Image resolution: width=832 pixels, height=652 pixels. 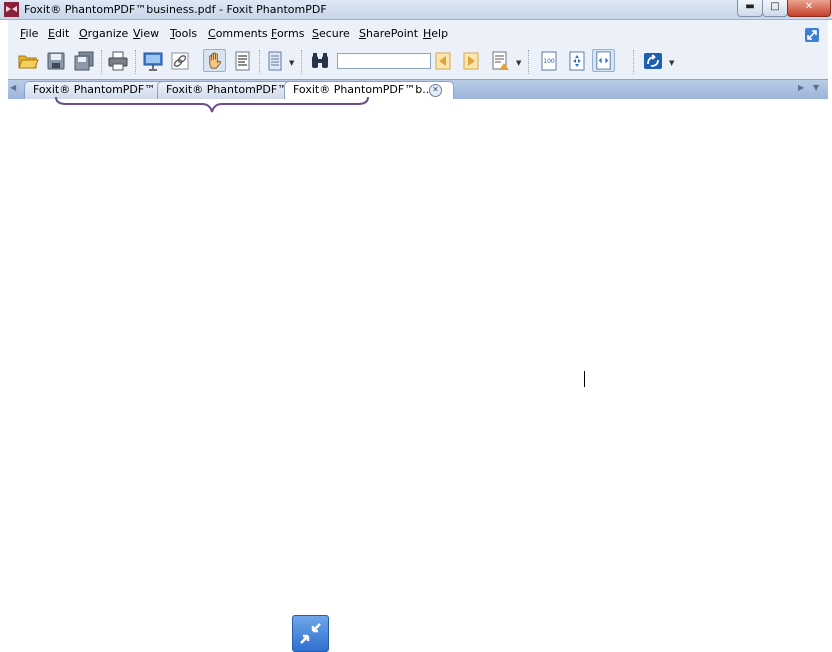 What do you see at coordinates (801, 87) in the screenshot?
I see `scroll-right-icon: ▶` at bounding box center [801, 87].